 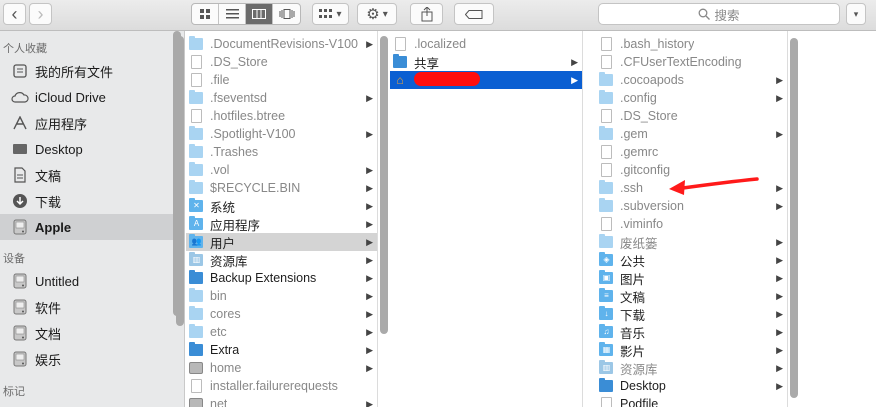 I want to click on file-row: Extra ▶, so click(x=281, y=350).